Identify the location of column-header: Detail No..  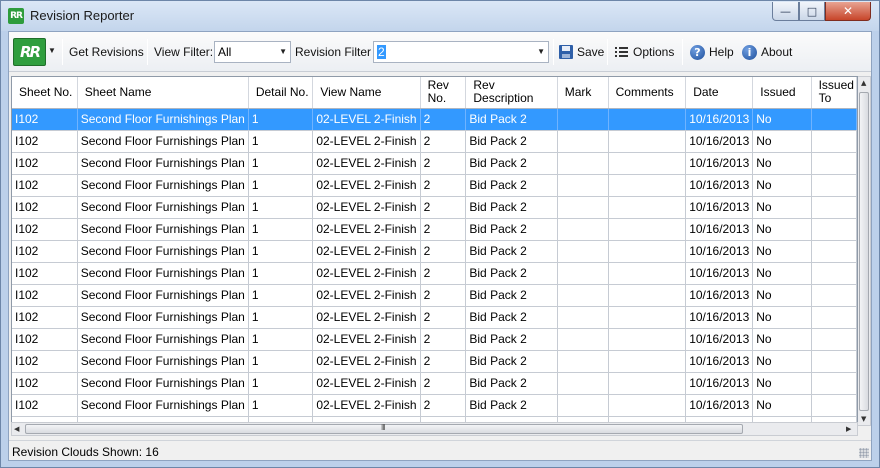
(281, 93).